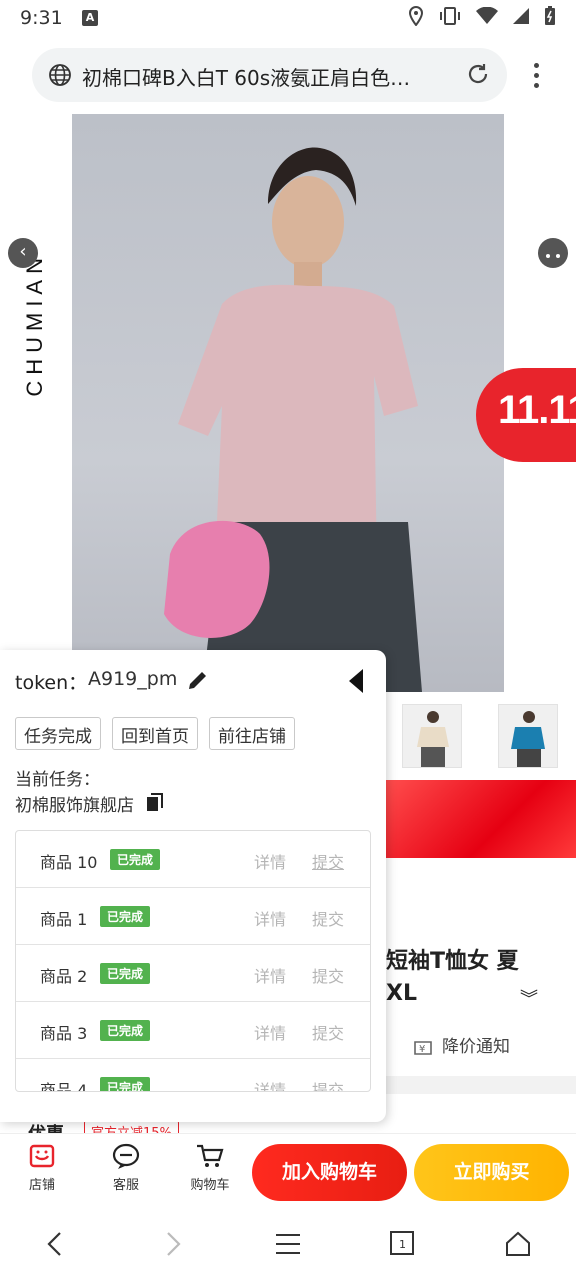  Describe the element at coordinates (64, 1086) in the screenshot. I see `task-name: 商品 4` at that location.